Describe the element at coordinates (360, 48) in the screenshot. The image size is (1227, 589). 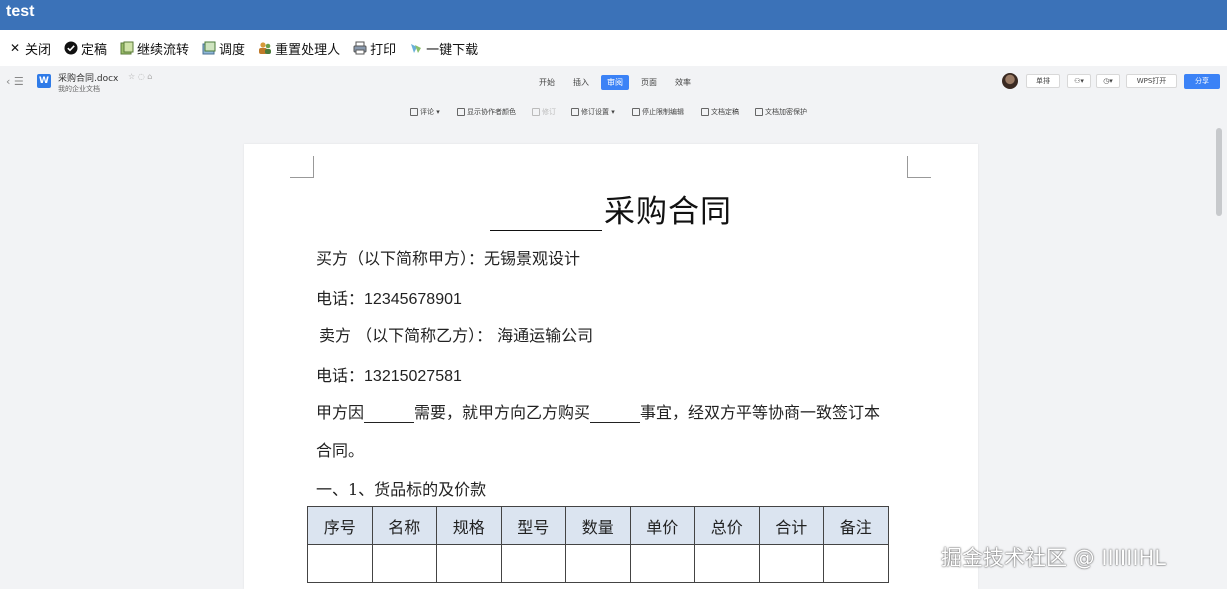
I see `printer-icon` at that location.